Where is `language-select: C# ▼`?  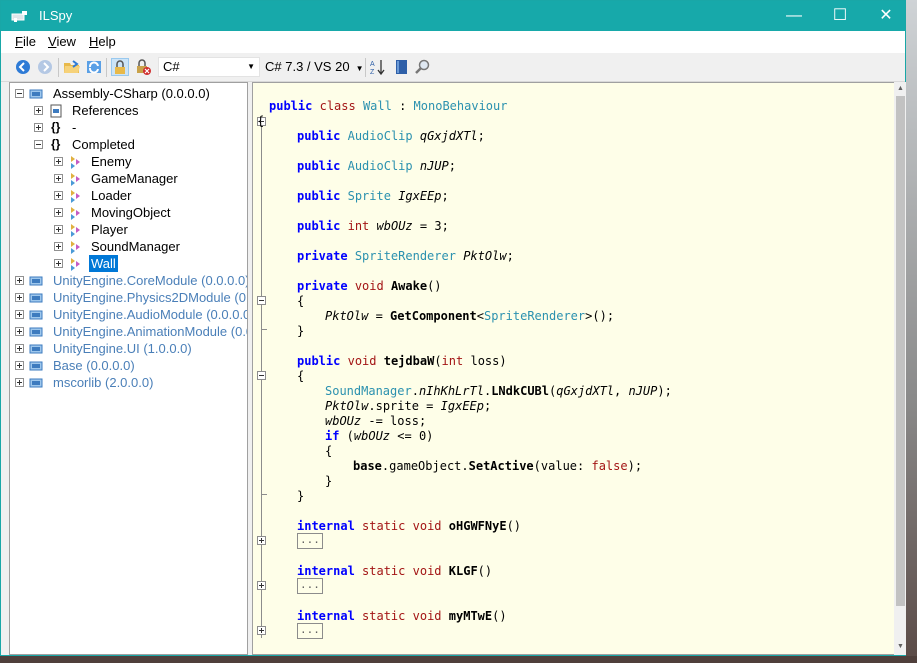 language-select: C# ▼ is located at coordinates (209, 67).